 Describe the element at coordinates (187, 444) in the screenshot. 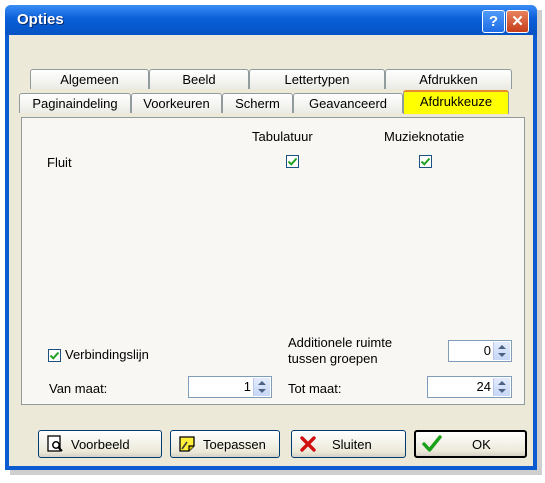

I see `apply-icon` at that location.